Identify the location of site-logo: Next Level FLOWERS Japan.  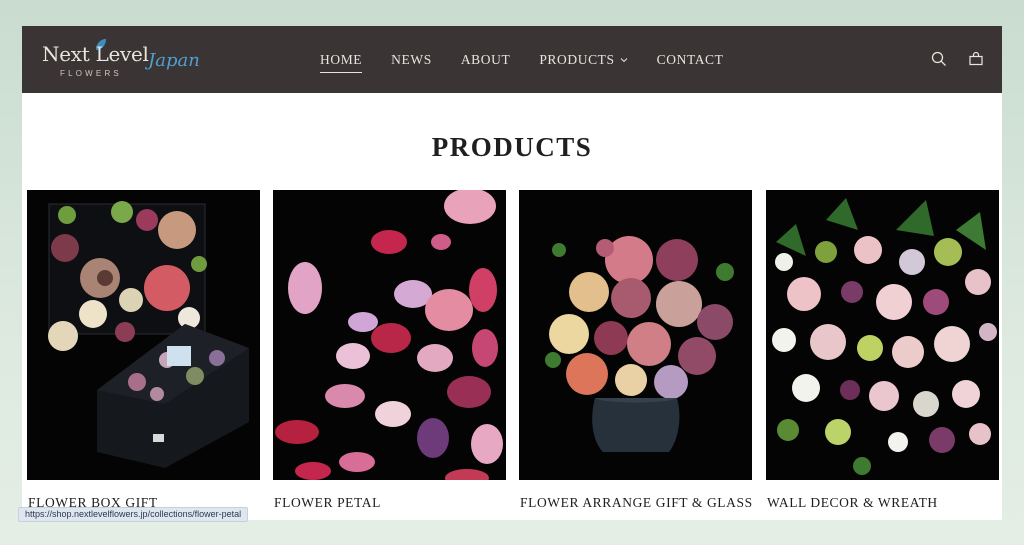
(122, 60).